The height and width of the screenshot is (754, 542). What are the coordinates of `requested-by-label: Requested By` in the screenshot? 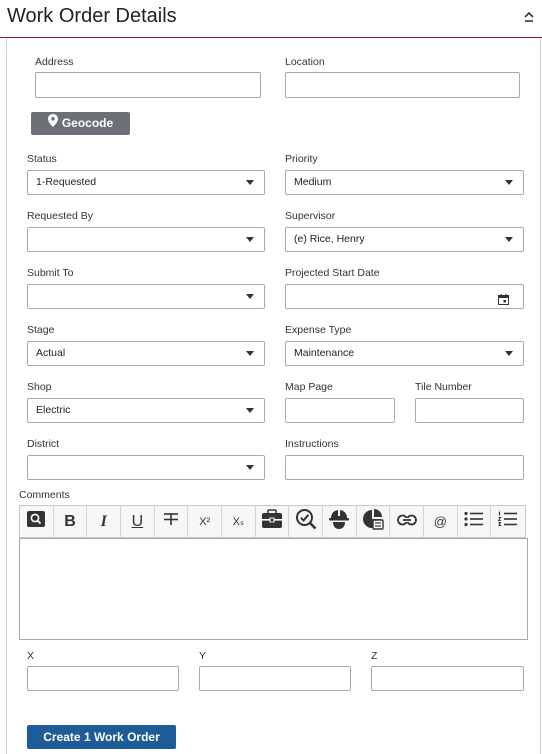 It's located at (60, 216).